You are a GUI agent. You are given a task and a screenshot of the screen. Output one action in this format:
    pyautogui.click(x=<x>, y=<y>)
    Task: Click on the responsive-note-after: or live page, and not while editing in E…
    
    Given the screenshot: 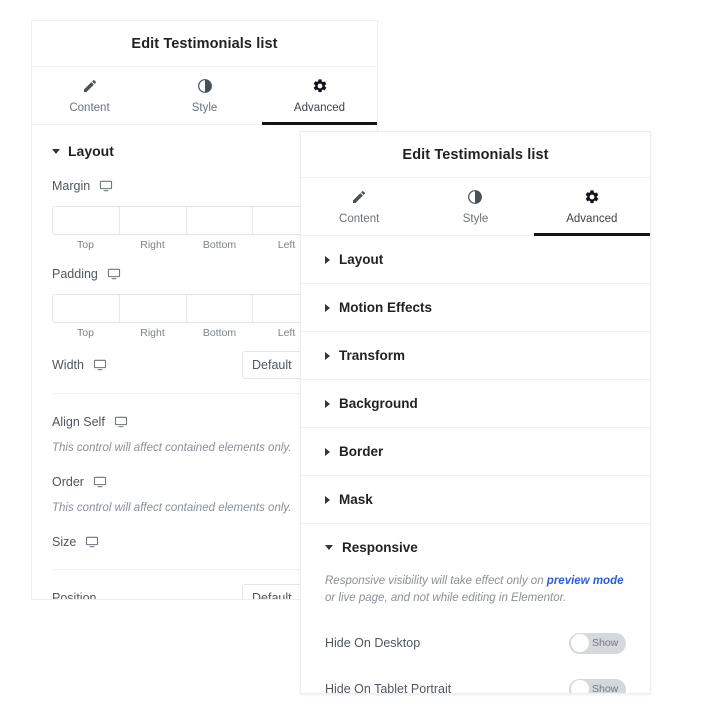 What is the action you would take?
    pyautogui.click(x=446, y=597)
    